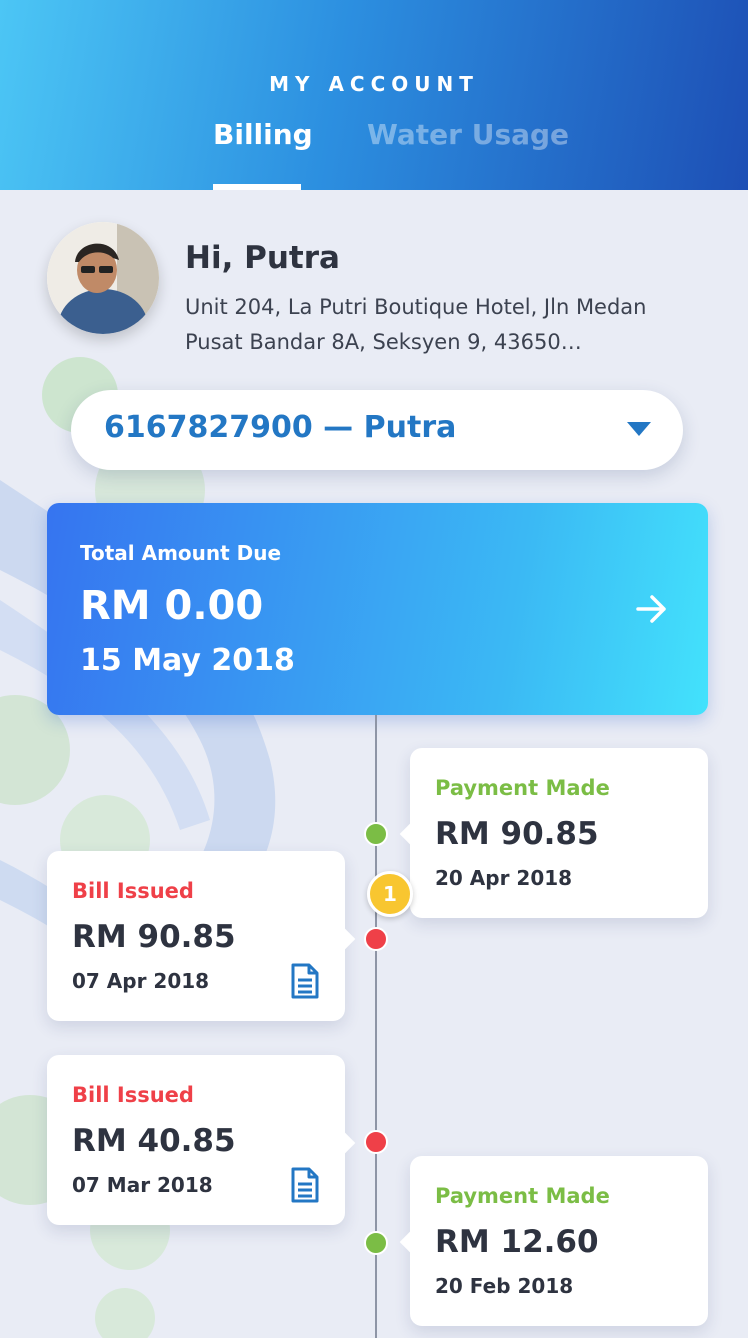 The image size is (748, 1338). Describe the element at coordinates (377, 609) in the screenshot. I see `total-amount-card: Total Amount Due RM 0.00 15 May 2018` at that location.